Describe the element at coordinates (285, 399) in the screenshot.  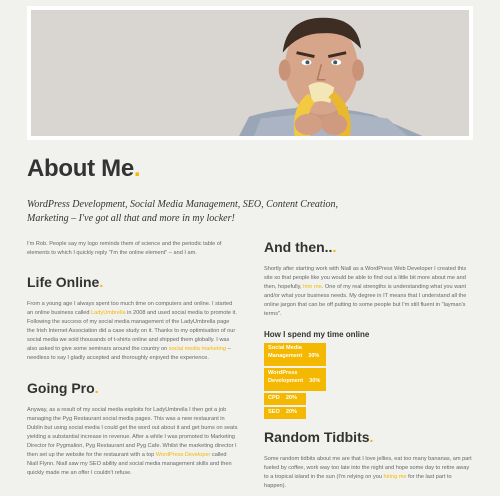
I see `skill-bar-cpd: CPD 20%` at that location.